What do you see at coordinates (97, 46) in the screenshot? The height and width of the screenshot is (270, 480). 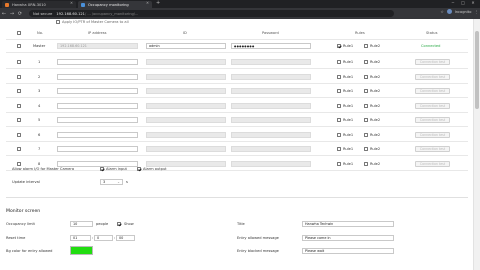 I see `ip-input: 192.168.60.121` at bounding box center [97, 46].